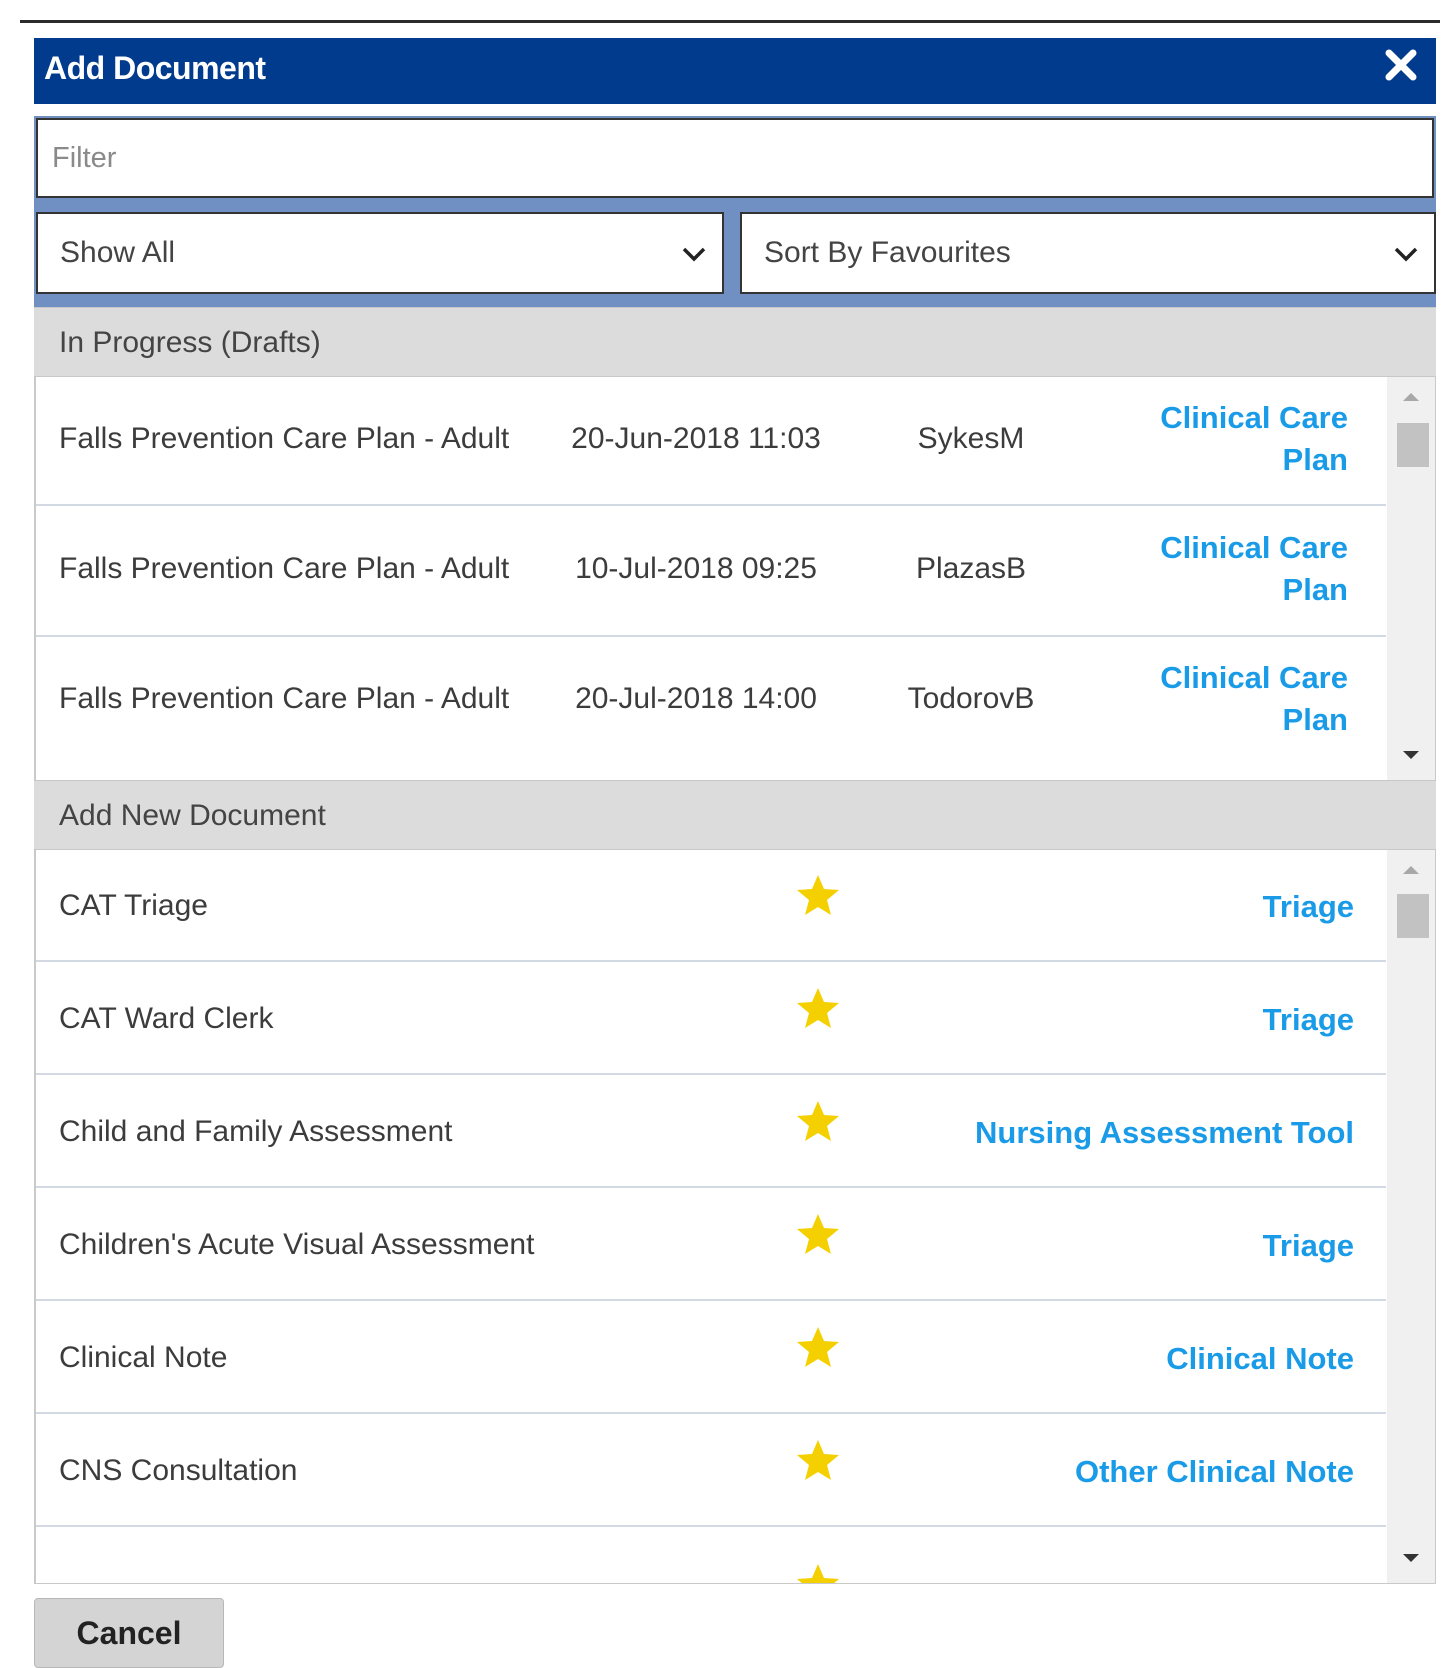 The width and height of the screenshot is (1452, 1668). Describe the element at coordinates (143, 1357) in the screenshot. I see `document-name: Clinical Note` at that location.